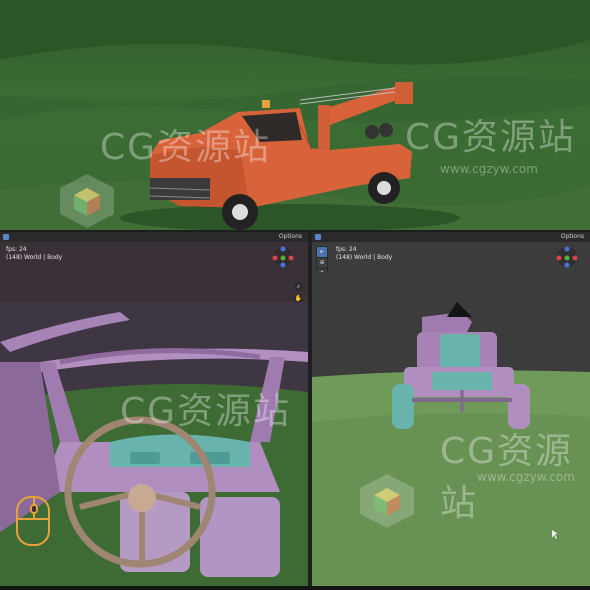 The image size is (590, 590). Describe the element at coordinates (322, 263) in the screenshot. I see `cursor-tool-icon: ⊕` at that location.